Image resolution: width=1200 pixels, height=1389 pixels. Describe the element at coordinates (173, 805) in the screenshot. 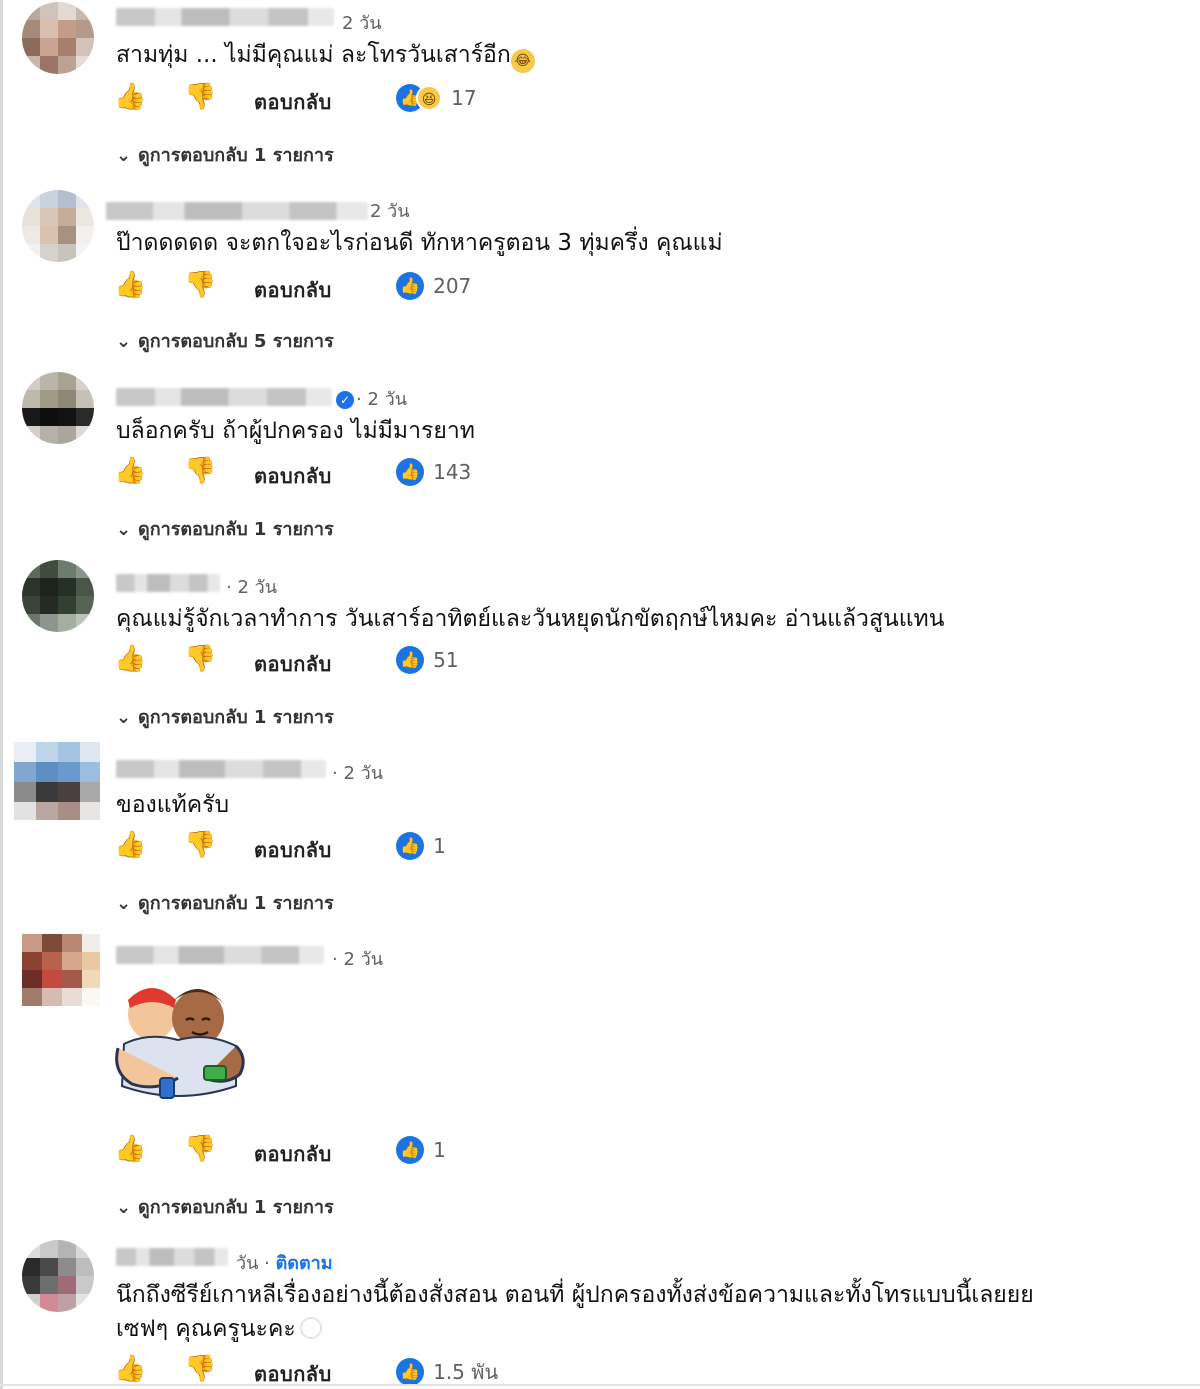

I see `comment-text: ของแท้ครับ` at that location.